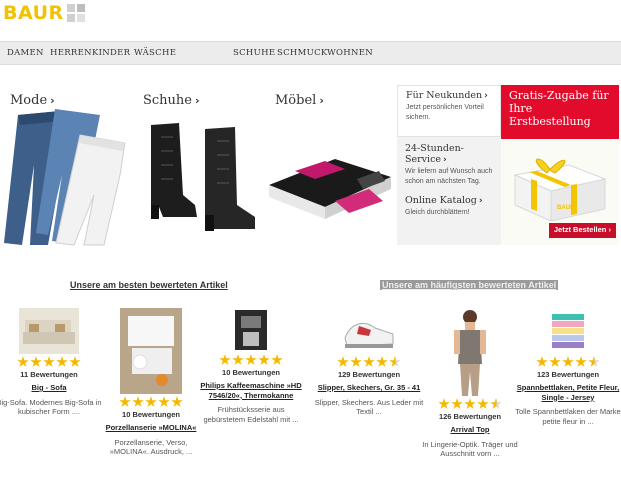 The width and height of the screenshot is (621, 480). What do you see at coordinates (49, 331) in the screenshot?
I see `sofa-thumbnail` at bounding box center [49, 331].